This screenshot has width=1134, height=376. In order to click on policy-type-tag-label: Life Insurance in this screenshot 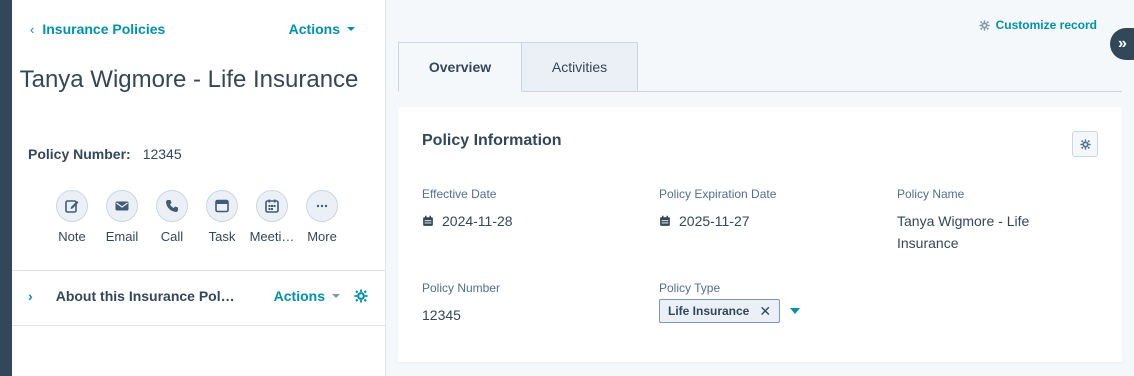, I will do `click(709, 311)`.